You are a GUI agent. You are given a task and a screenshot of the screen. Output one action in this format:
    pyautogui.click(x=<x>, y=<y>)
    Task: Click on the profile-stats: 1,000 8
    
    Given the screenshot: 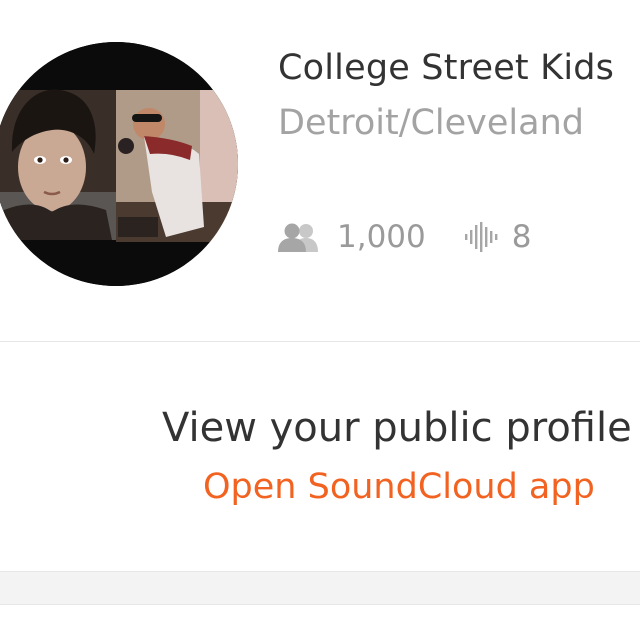 What is the action you would take?
    pyautogui.click(x=404, y=237)
    